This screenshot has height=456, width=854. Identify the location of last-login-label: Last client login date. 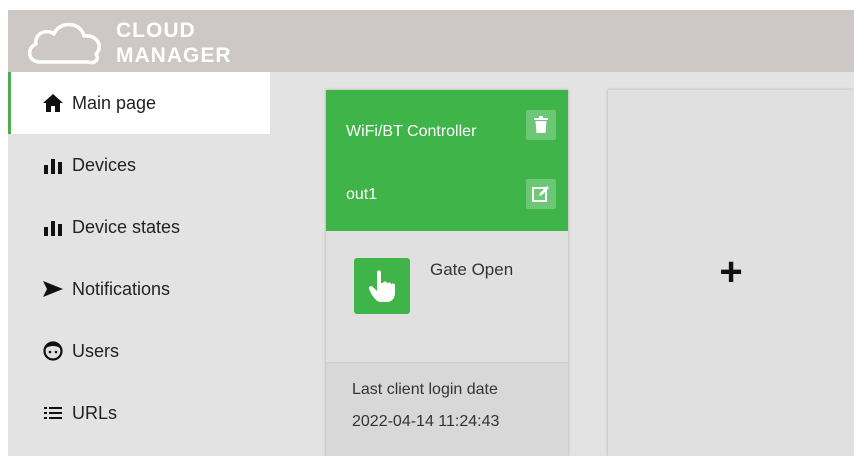
(425, 389).